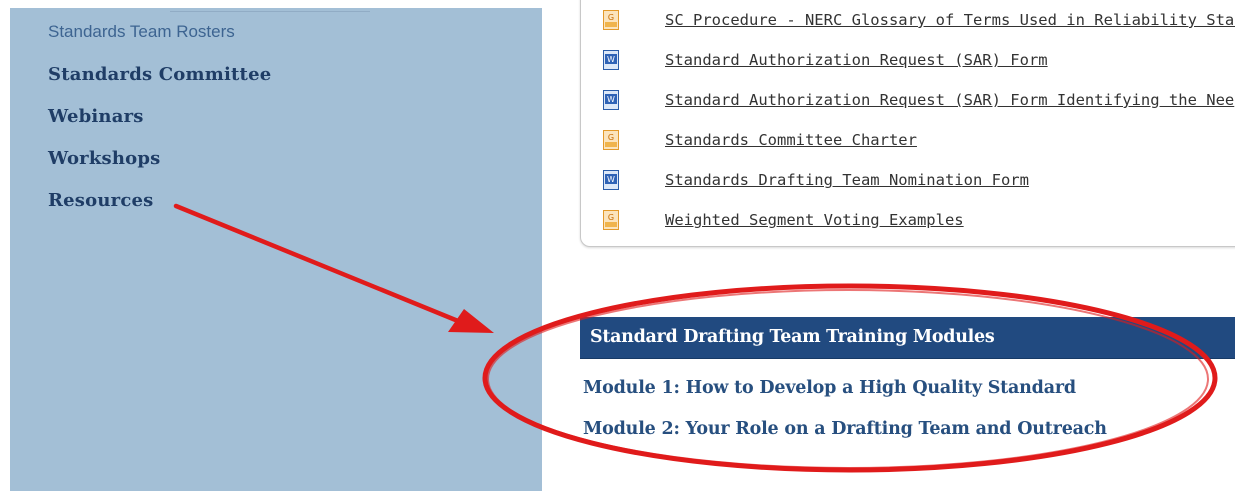  What do you see at coordinates (792, 337) in the screenshot?
I see `training-modules-title: Standard Drafting Team Training Modules` at bounding box center [792, 337].